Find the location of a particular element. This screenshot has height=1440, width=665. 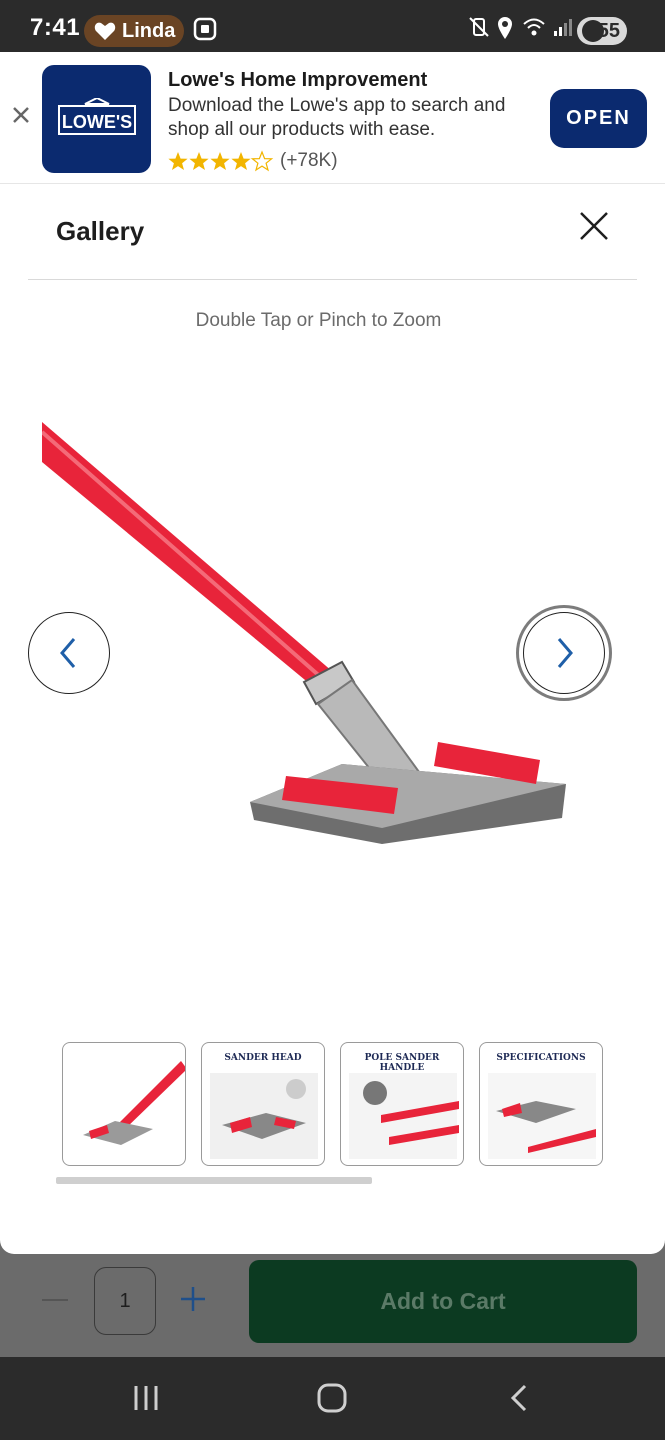

next-image-button is located at coordinates (564, 653).